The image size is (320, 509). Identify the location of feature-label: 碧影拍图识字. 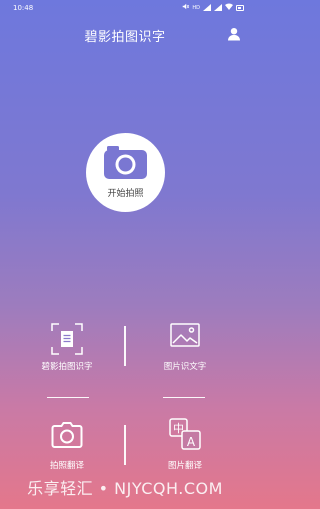
(67, 367).